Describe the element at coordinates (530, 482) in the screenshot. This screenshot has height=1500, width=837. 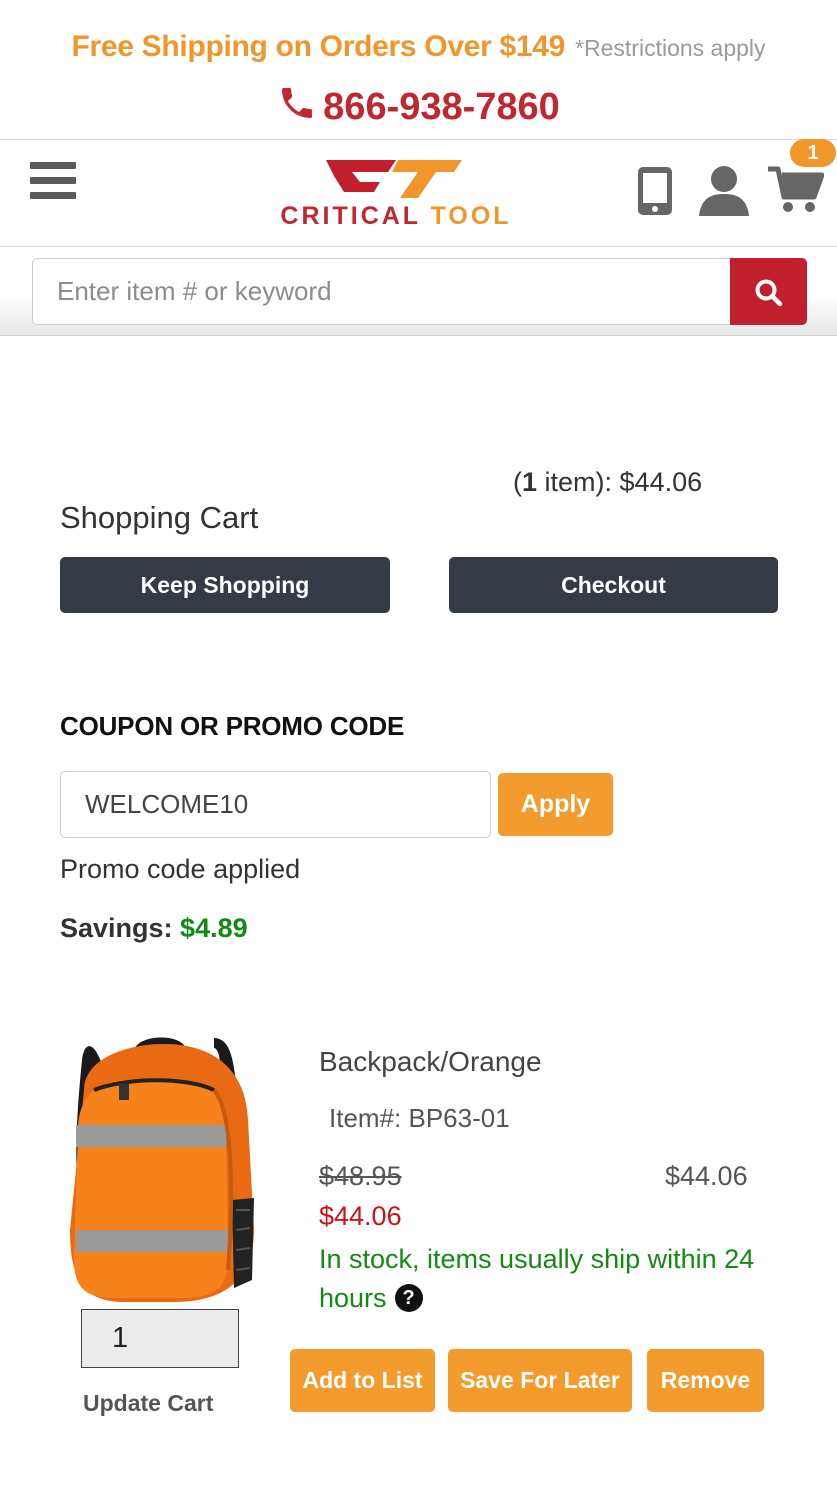
I see `summary-count: 1` at that location.